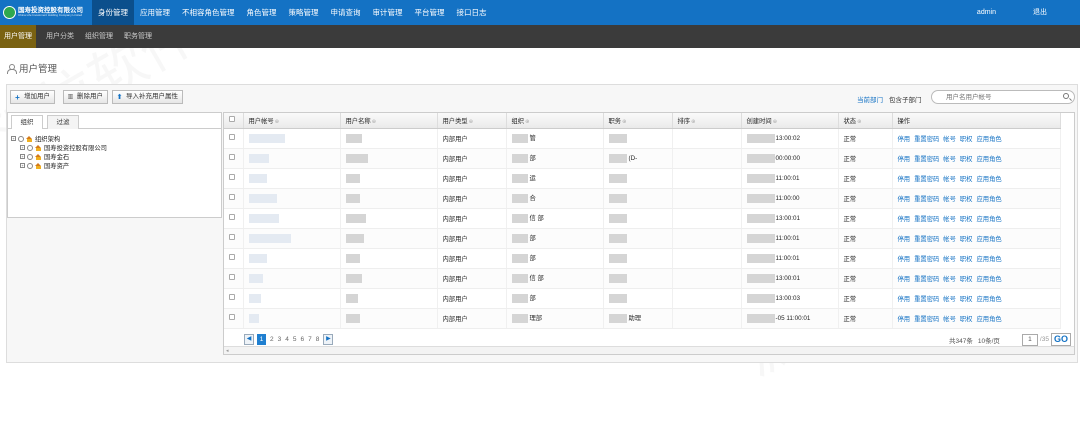 This screenshot has height=441, width=1080. I want to click on nav-item: 不相容角色管理, so click(208, 12).